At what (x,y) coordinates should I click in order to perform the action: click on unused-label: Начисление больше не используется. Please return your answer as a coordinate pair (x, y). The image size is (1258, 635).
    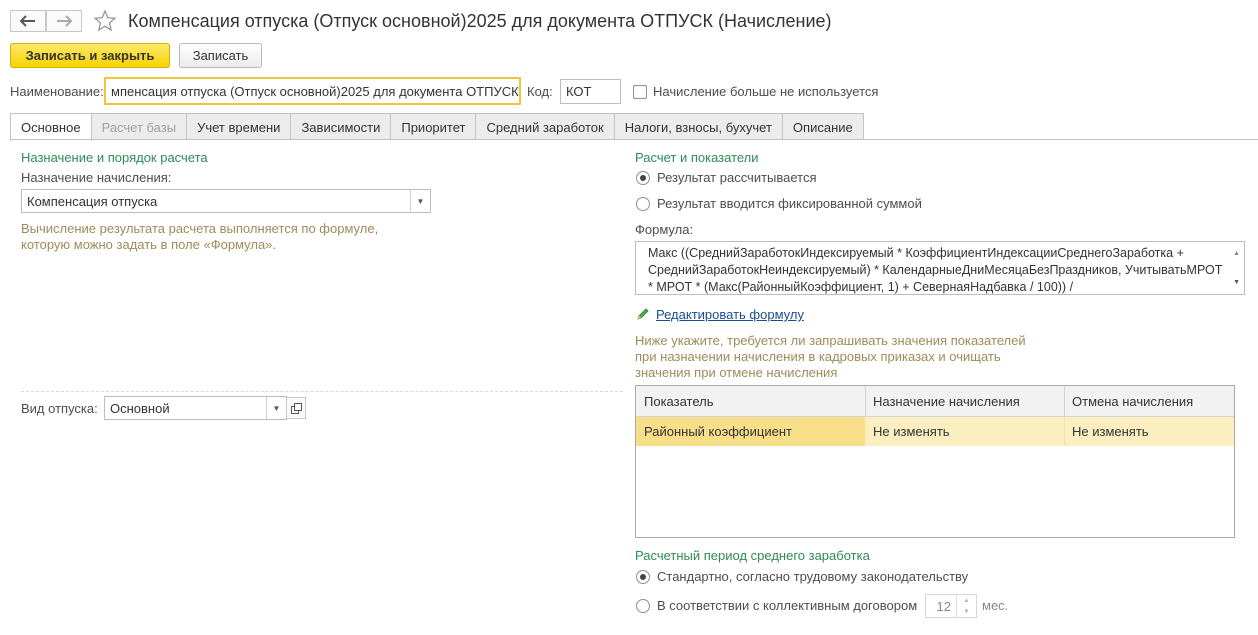
    Looking at the image, I should click on (766, 91).